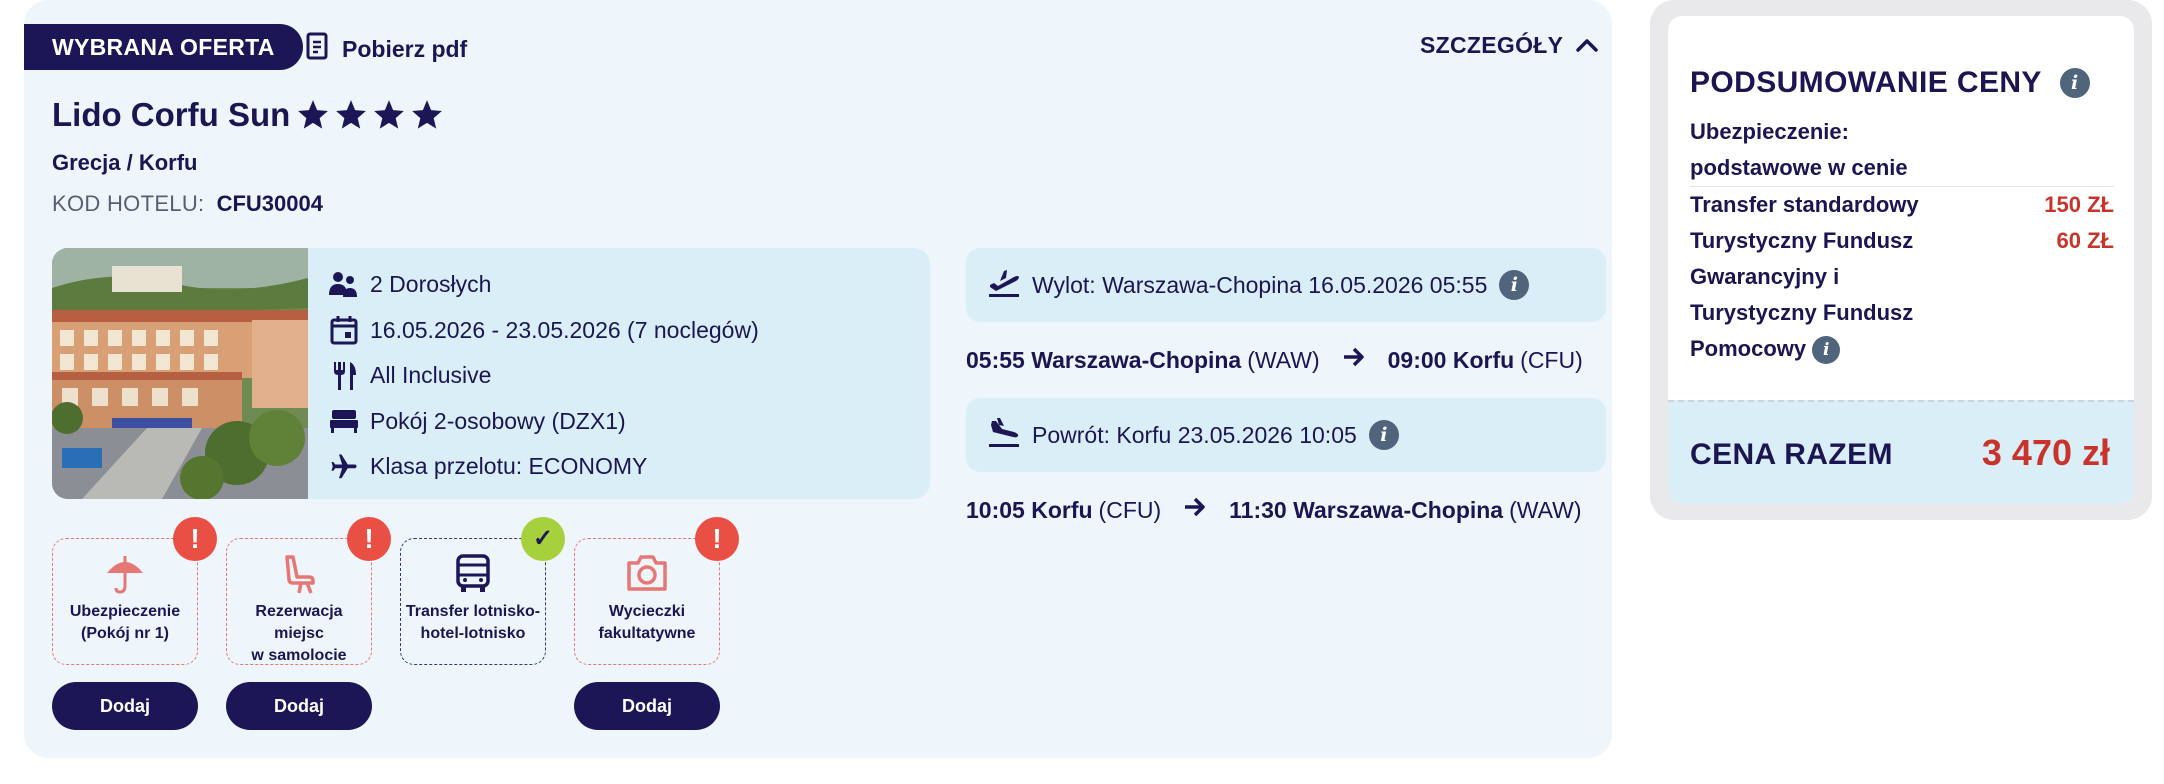 This screenshot has width=2164, height=784. I want to click on outbound-summary: Wylot: Warszawa-Chopina 16.05.2026 05:55, so click(1260, 284).